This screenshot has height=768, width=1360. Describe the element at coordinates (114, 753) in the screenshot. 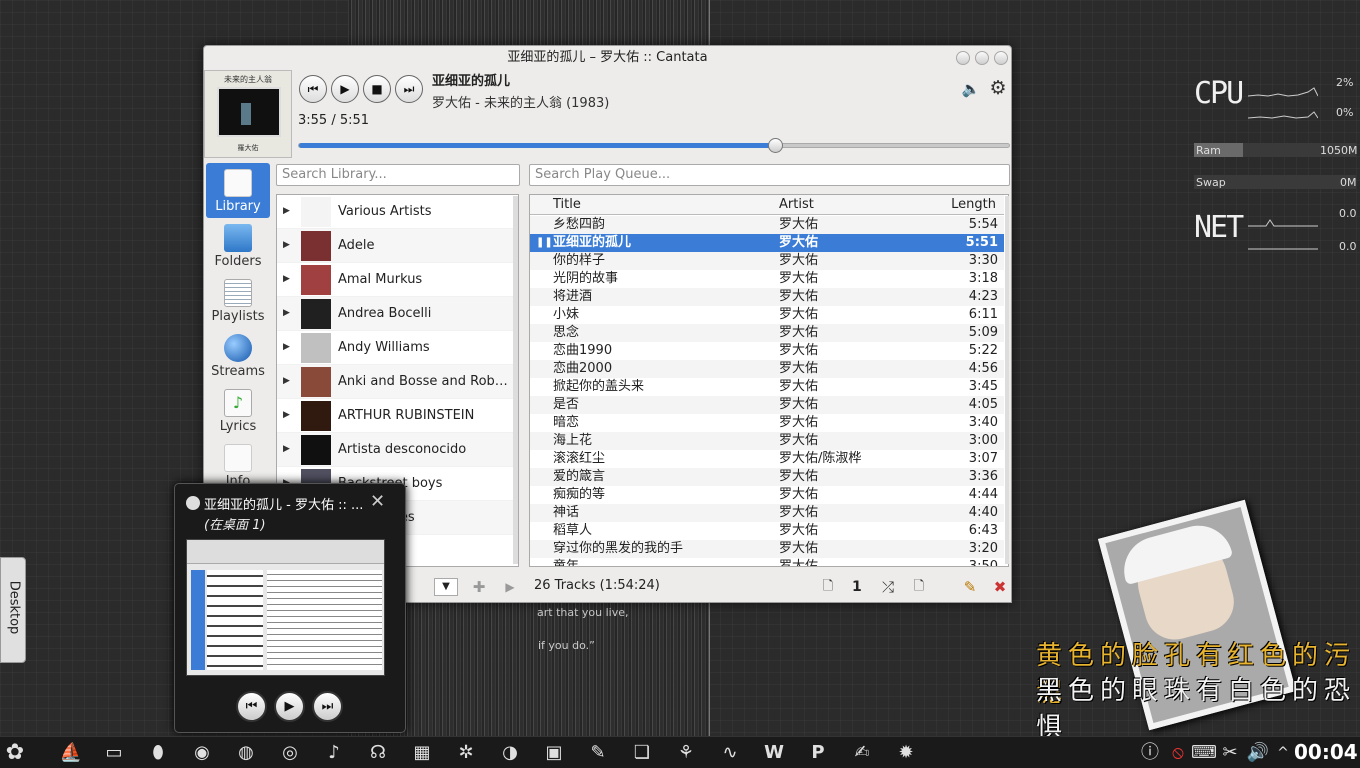

I see `terminal-icon: ▭` at that location.